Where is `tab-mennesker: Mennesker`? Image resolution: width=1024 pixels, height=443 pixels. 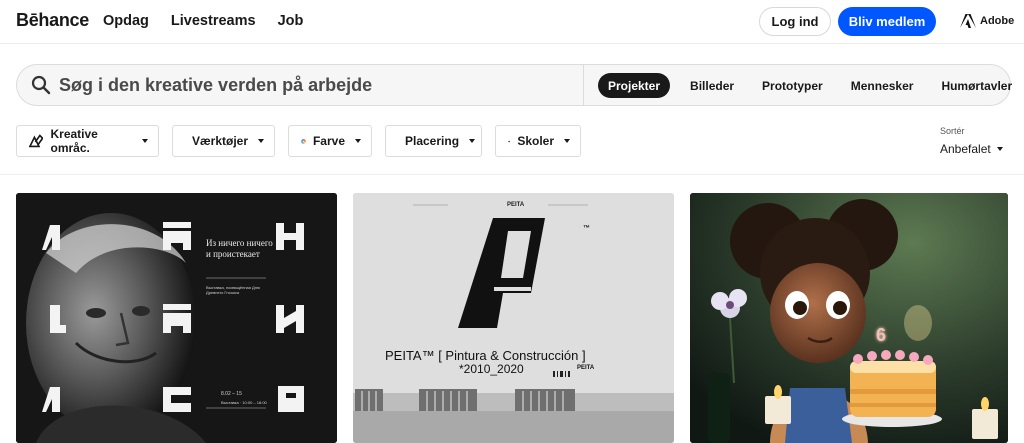 tab-mennesker: Mennesker is located at coordinates (882, 85).